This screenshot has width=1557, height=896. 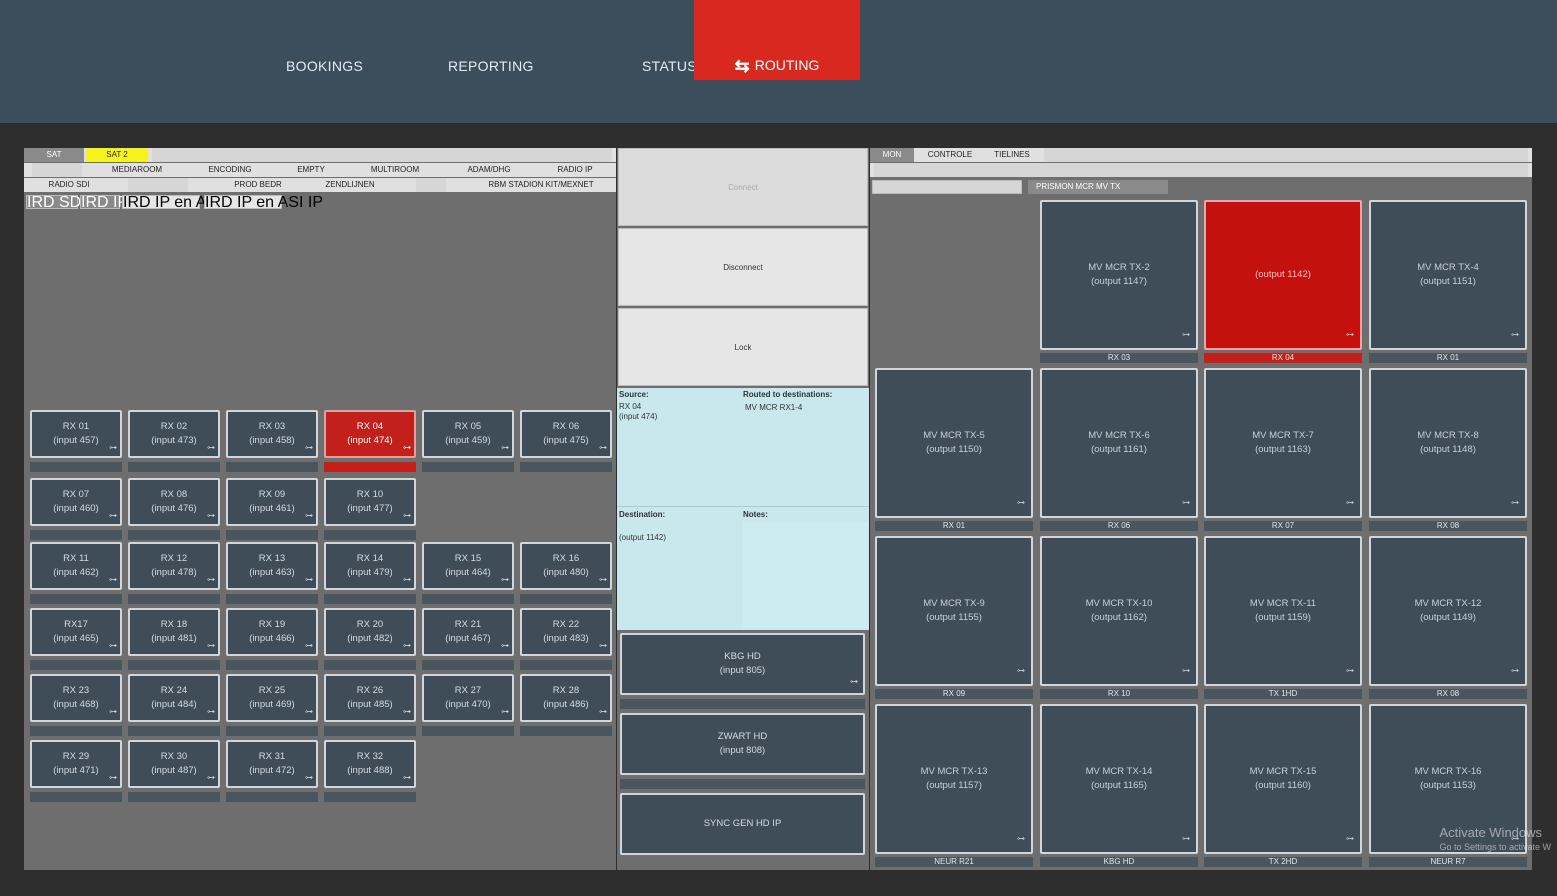 What do you see at coordinates (76, 502) in the screenshot?
I see `rx-tile: RX 07 (input 460) ⊶` at bounding box center [76, 502].